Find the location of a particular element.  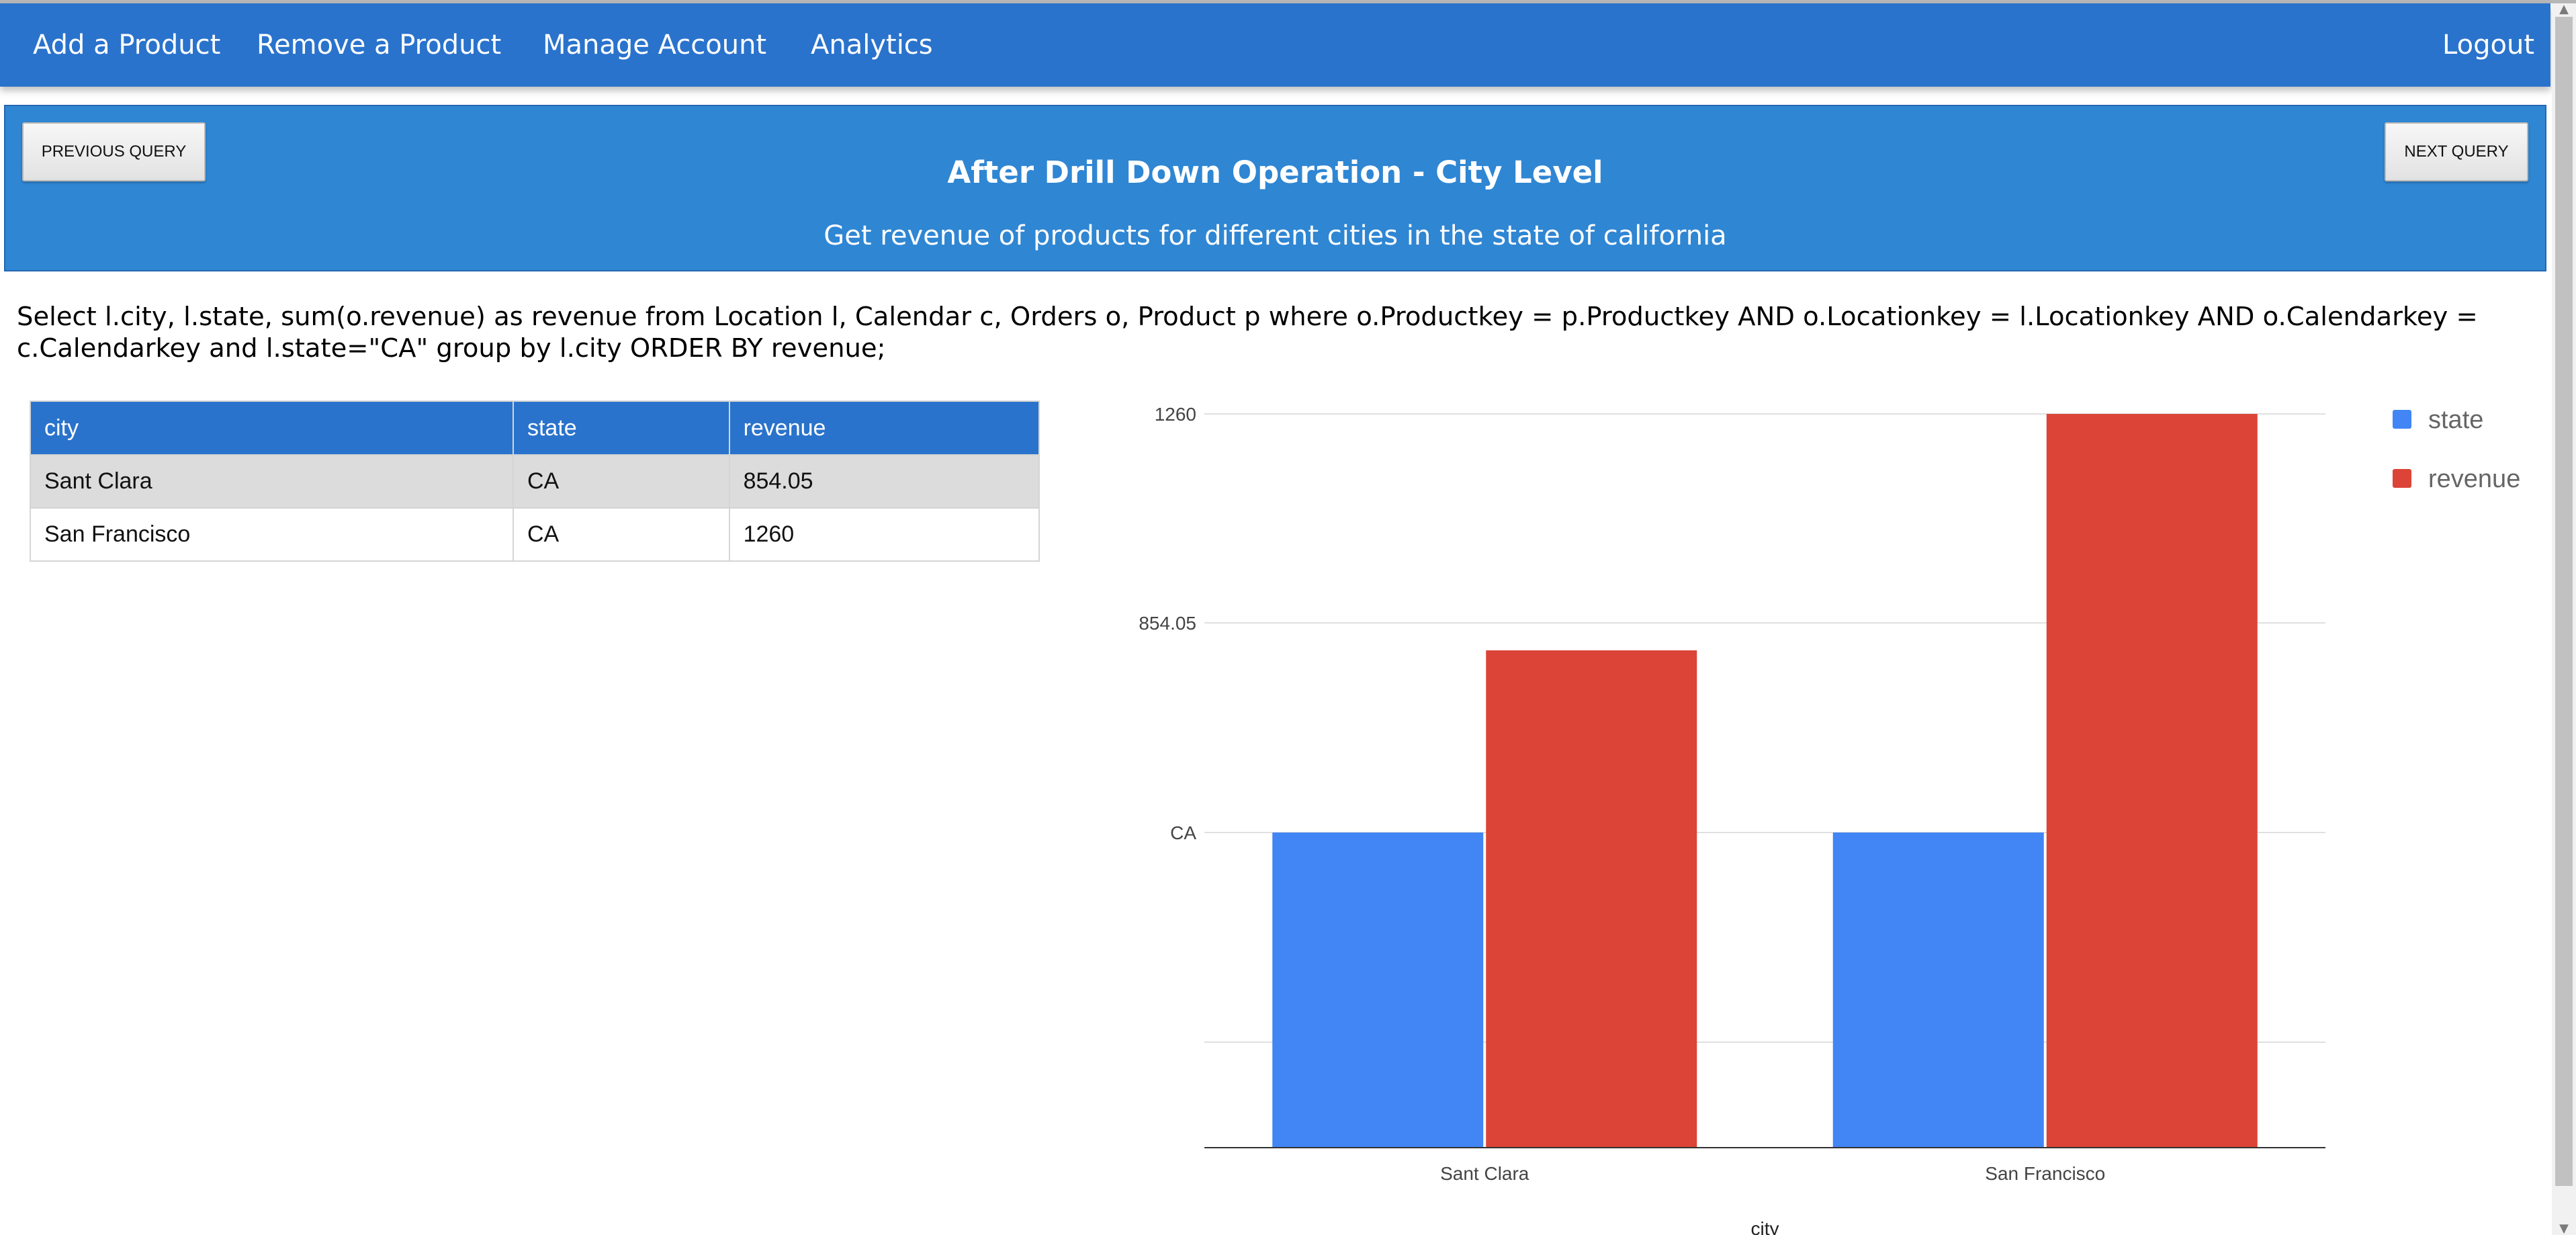

table-header-row: city state revenue is located at coordinates (535, 428).